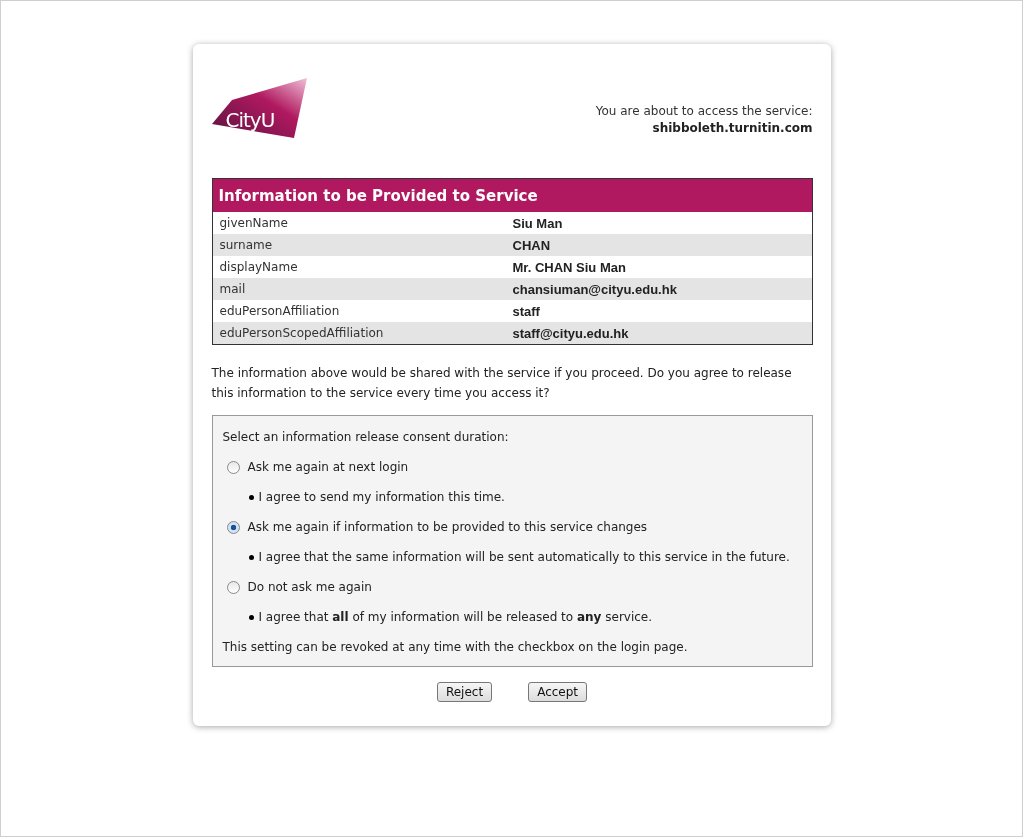 This screenshot has width=1025, height=839. I want to click on attribute-value: Siu Man, so click(538, 223).